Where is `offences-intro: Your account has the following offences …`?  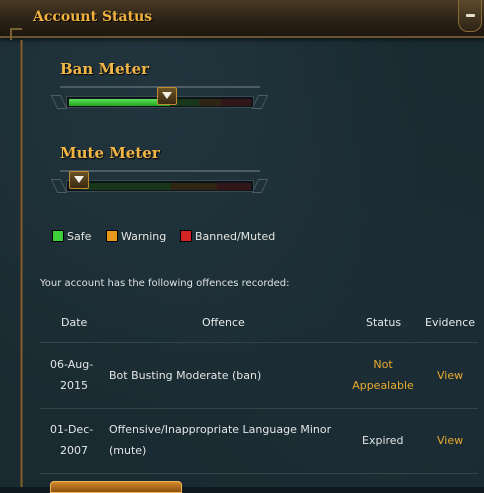
offences-intro: Your account has the following offences … is located at coordinates (165, 283).